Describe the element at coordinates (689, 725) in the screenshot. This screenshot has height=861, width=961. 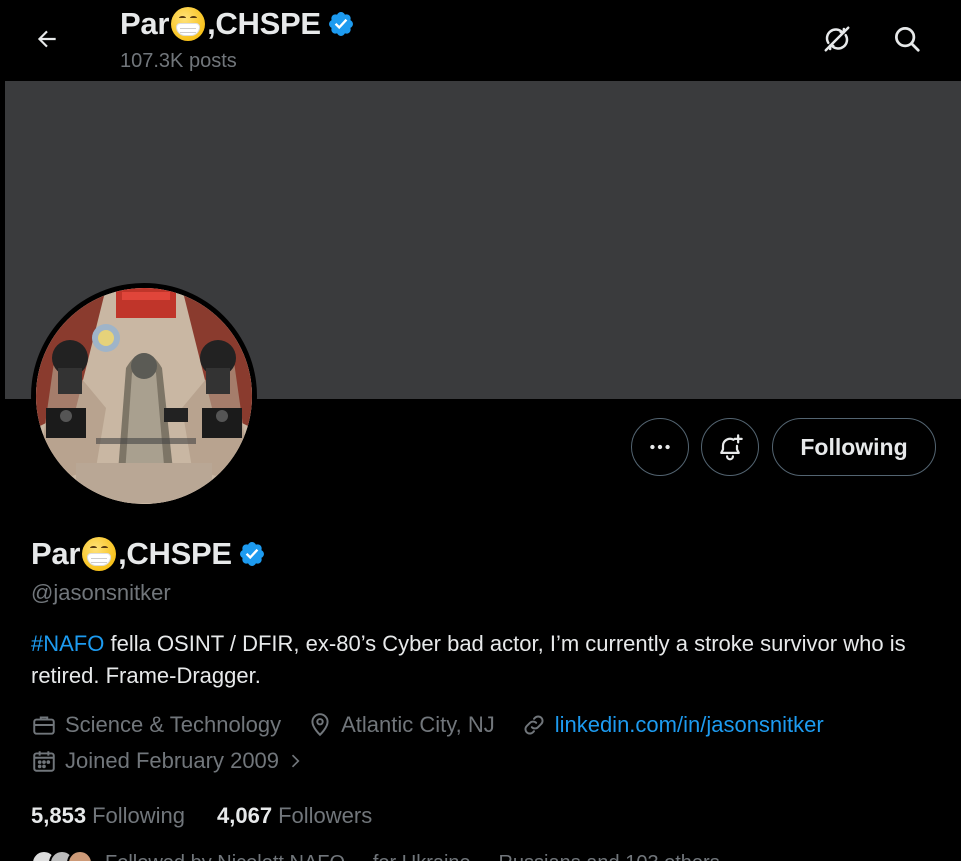
I see `website-link: linkedin.com/in/jasonsnitker` at that location.